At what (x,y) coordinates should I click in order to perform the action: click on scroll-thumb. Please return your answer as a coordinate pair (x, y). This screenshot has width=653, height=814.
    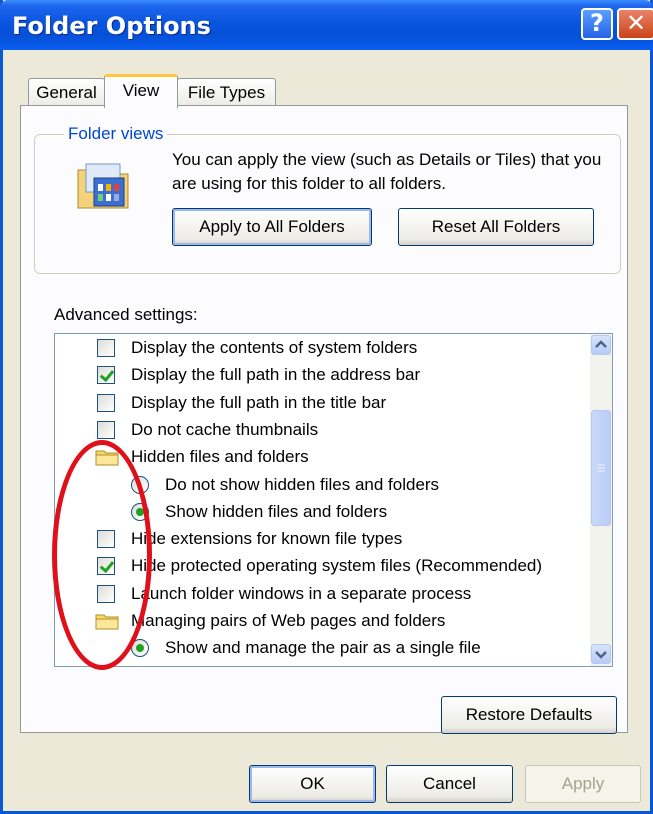
    Looking at the image, I should click on (601, 468).